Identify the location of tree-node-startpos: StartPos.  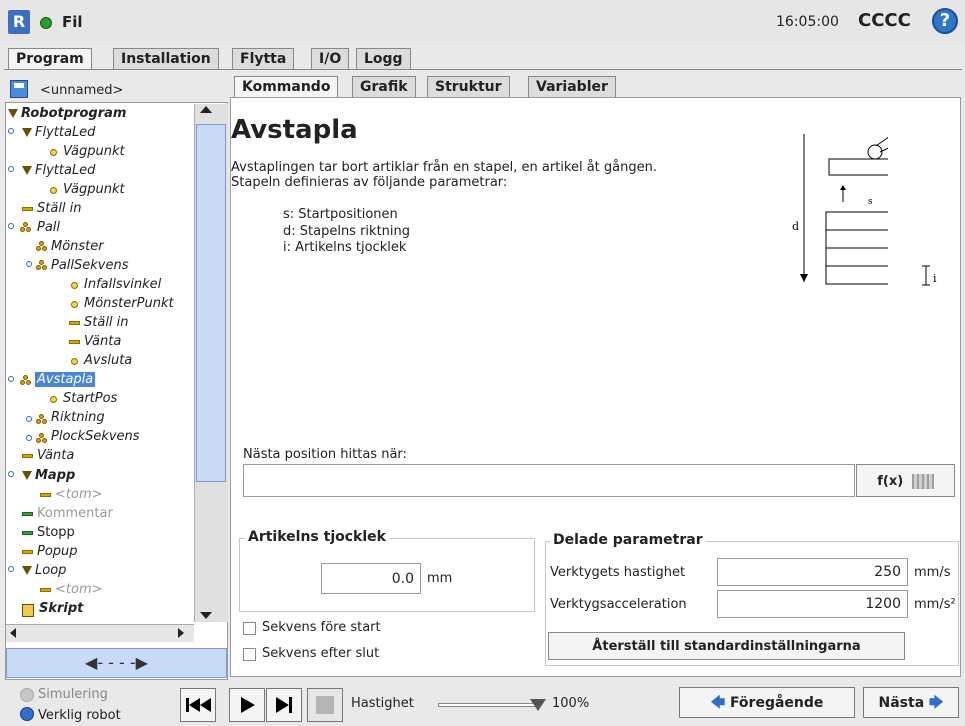
(90, 398).